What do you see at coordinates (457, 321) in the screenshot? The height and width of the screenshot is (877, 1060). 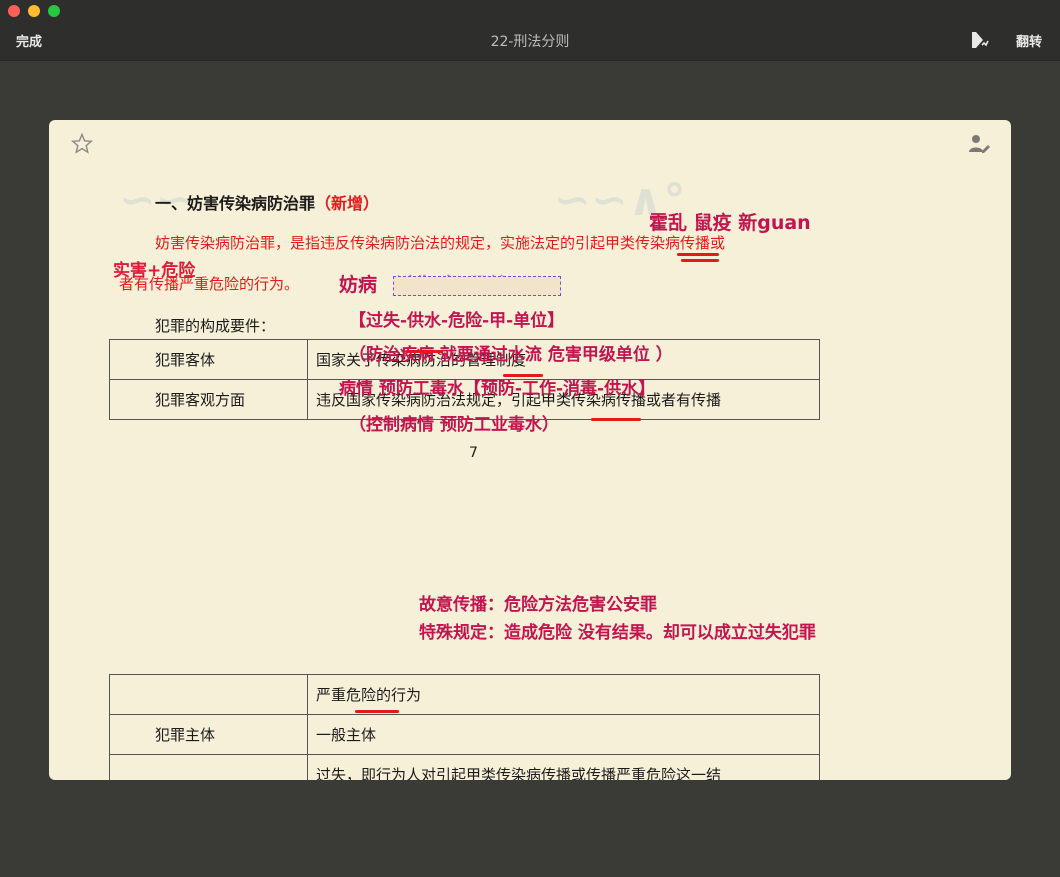 I see `mnemonic-1: 【过失-供水-危险-甲-单位】` at bounding box center [457, 321].